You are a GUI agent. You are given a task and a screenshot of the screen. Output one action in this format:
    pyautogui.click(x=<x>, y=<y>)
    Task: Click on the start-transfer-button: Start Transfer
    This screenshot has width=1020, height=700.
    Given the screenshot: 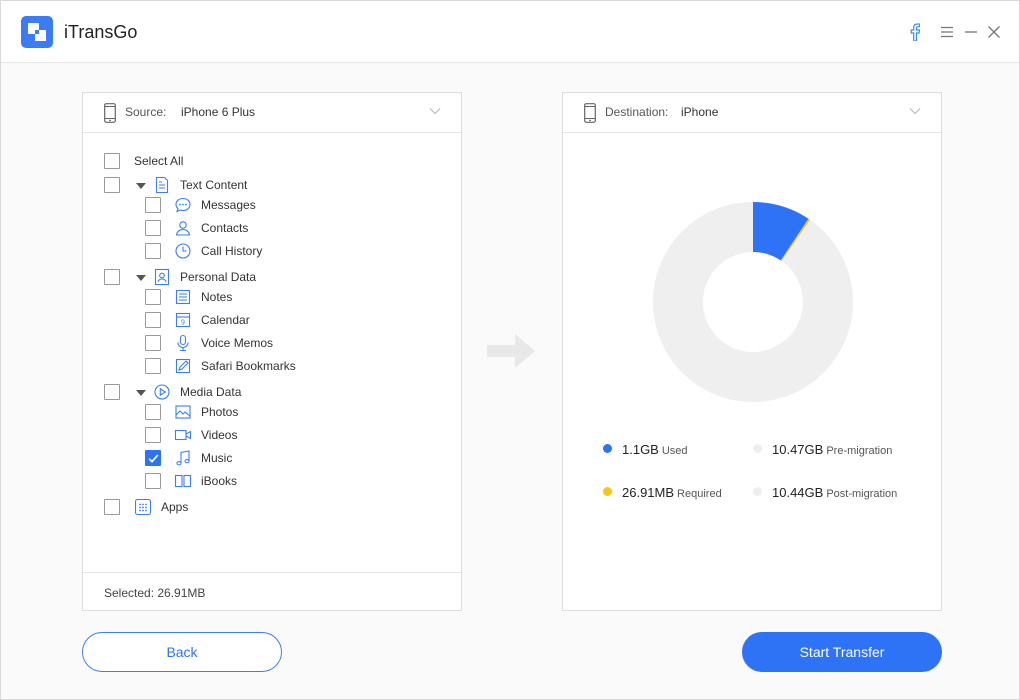 What is the action you would take?
    pyautogui.click(x=842, y=652)
    